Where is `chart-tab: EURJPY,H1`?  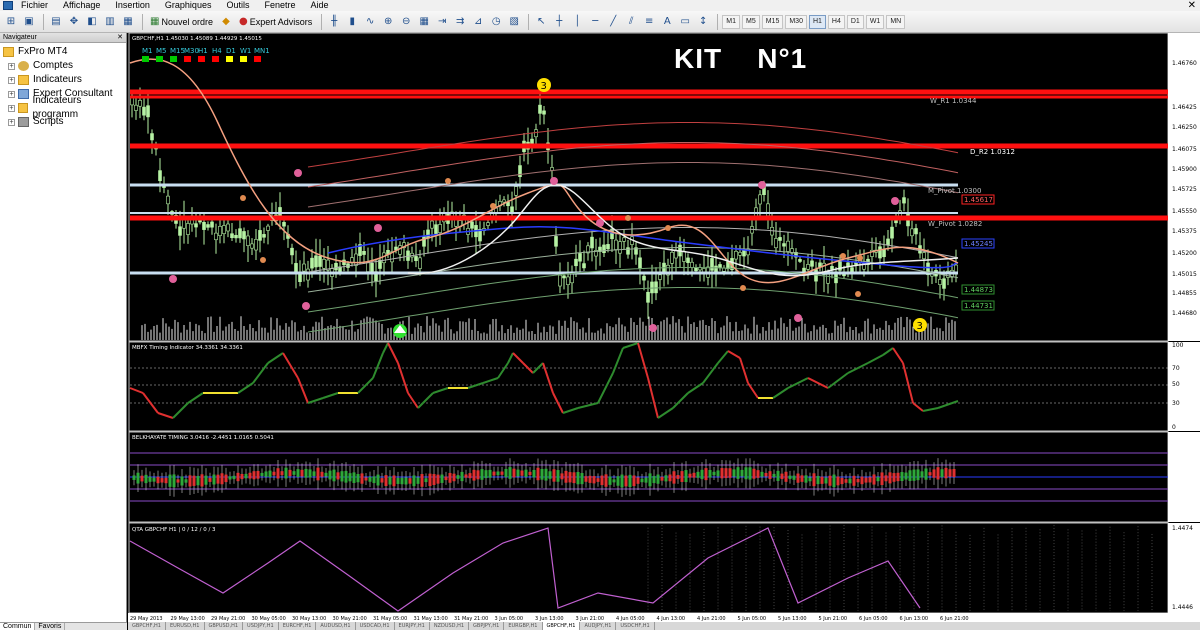 chart-tab: EURJPY,H1 is located at coordinates (412, 626).